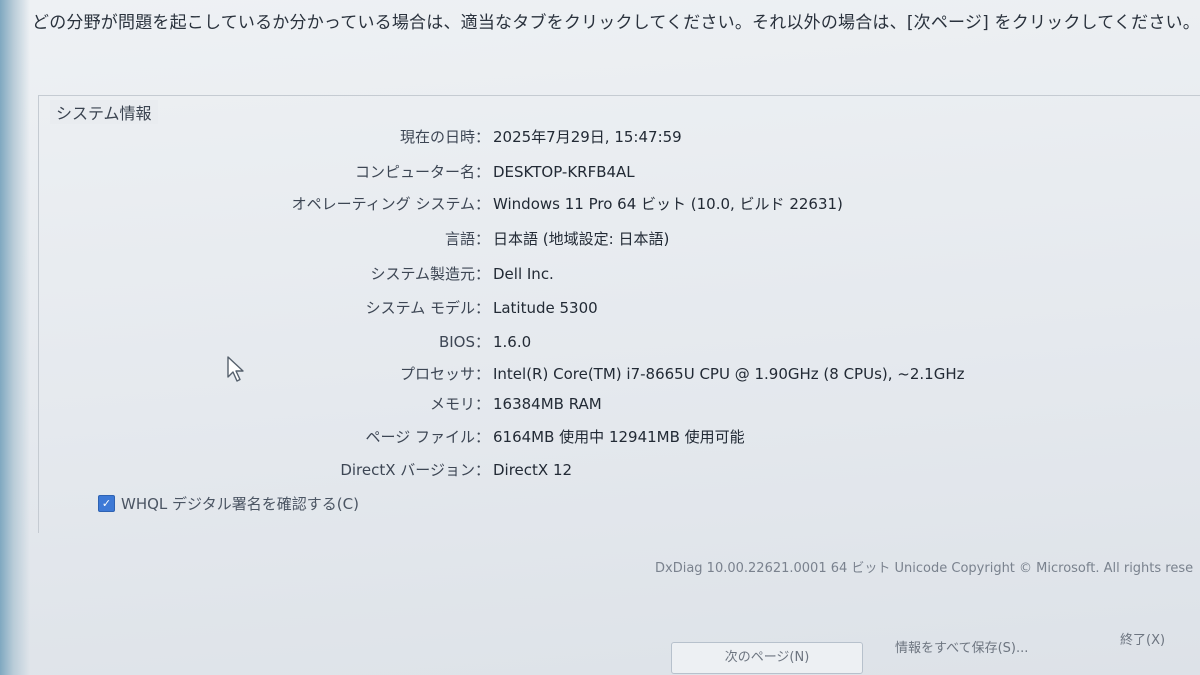 The image size is (1200, 675). I want to click on info-value: 16384MB RAM, so click(547, 404).